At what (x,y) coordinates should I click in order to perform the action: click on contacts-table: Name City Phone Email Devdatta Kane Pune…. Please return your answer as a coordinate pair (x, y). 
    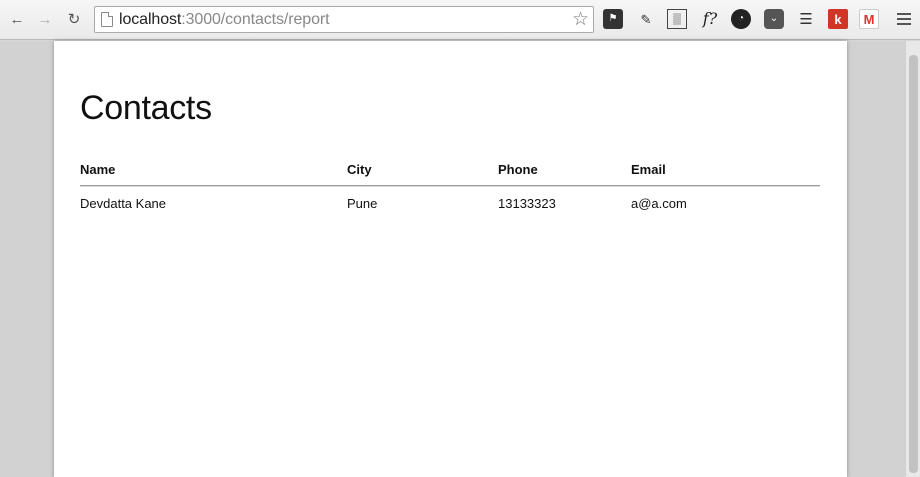
    Looking at the image, I should click on (450, 188).